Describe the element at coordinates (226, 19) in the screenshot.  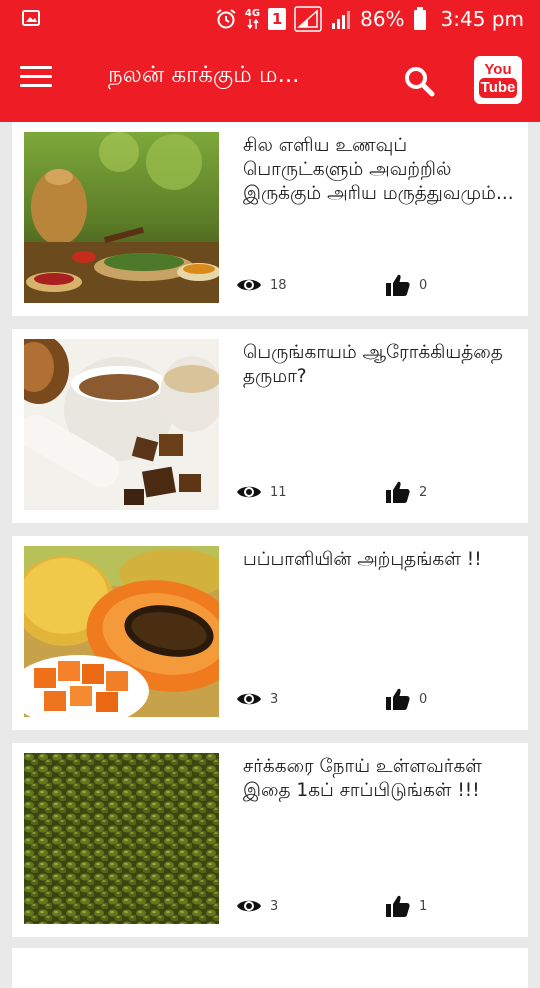
I see `alarm-icon` at that location.